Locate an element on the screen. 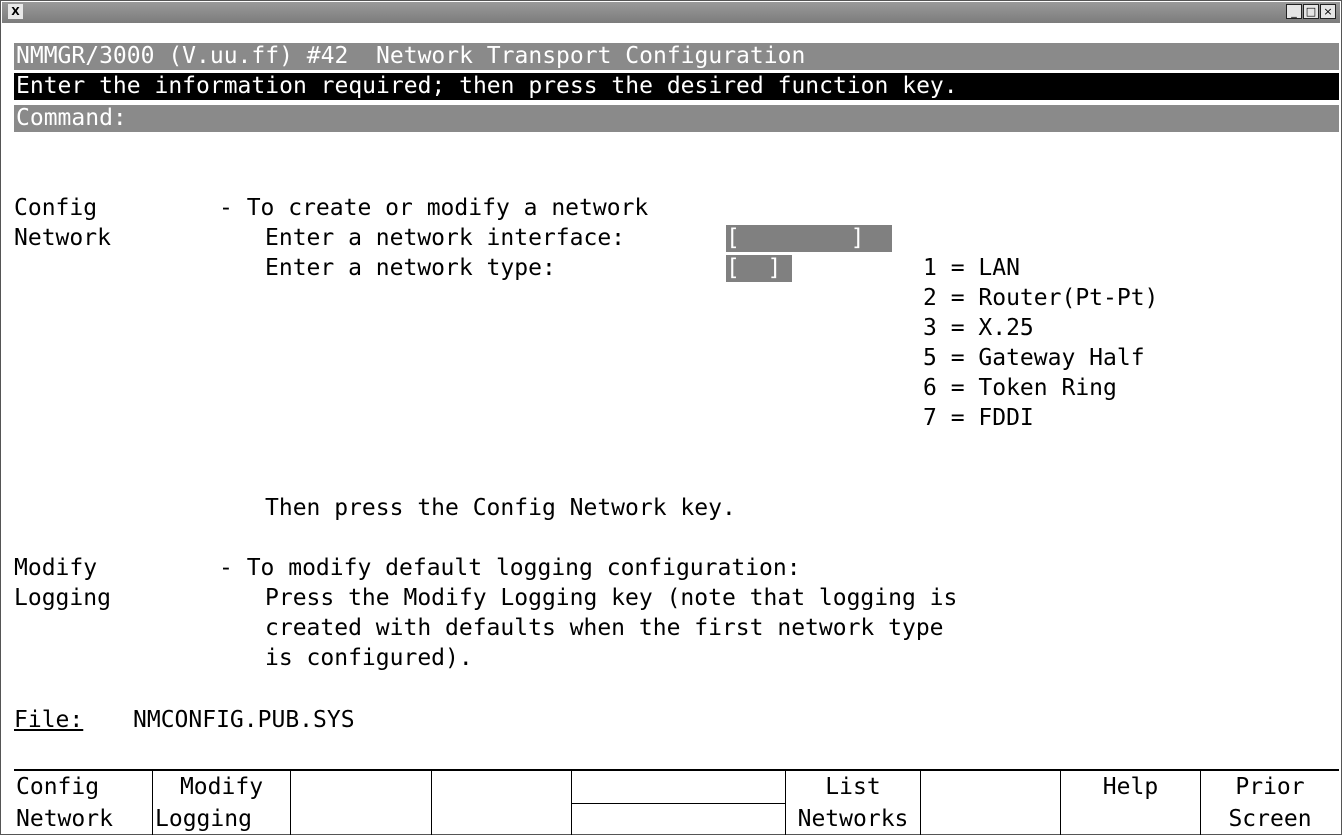 Image resolution: width=1342 pixels, height=836 pixels. type-option: 5 = Gateway Half is located at coordinates (1034, 358).